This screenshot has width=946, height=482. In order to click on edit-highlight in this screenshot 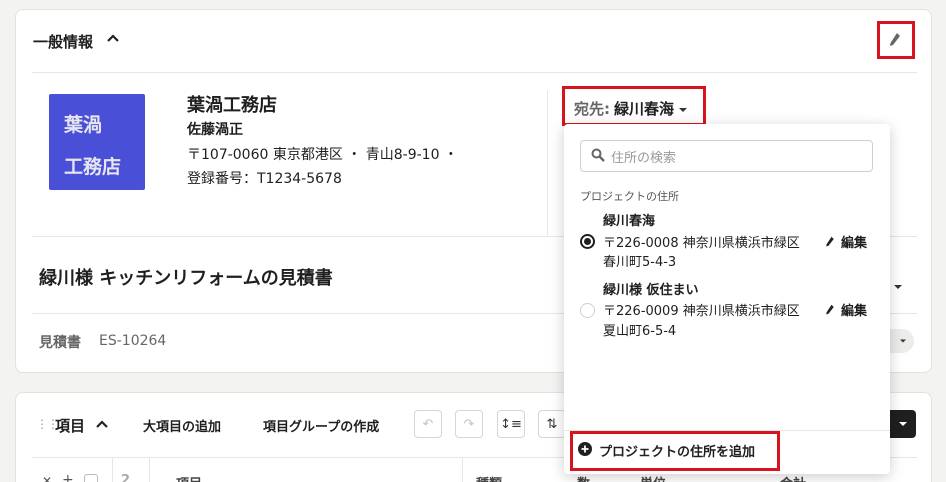, I will do `click(896, 40)`.